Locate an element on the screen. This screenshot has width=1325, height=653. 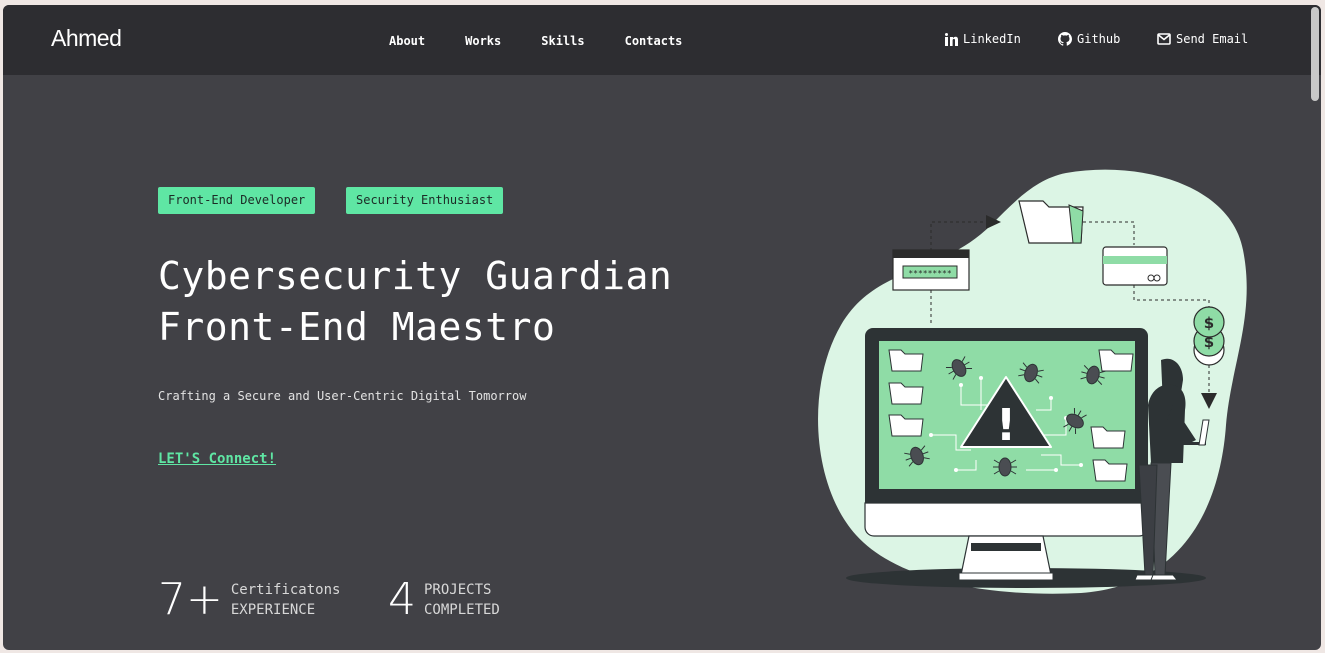
nav-link-works: Works is located at coordinates (483, 41).